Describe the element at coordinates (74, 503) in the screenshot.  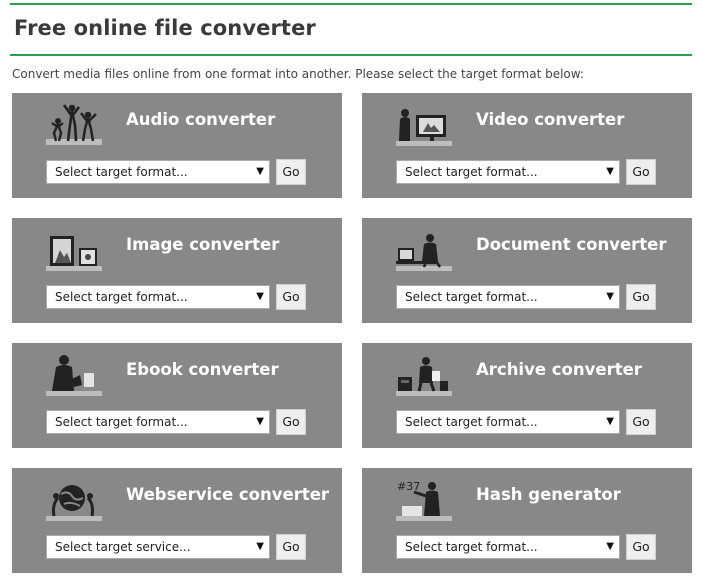
I see `webservice-globe-icon` at that location.